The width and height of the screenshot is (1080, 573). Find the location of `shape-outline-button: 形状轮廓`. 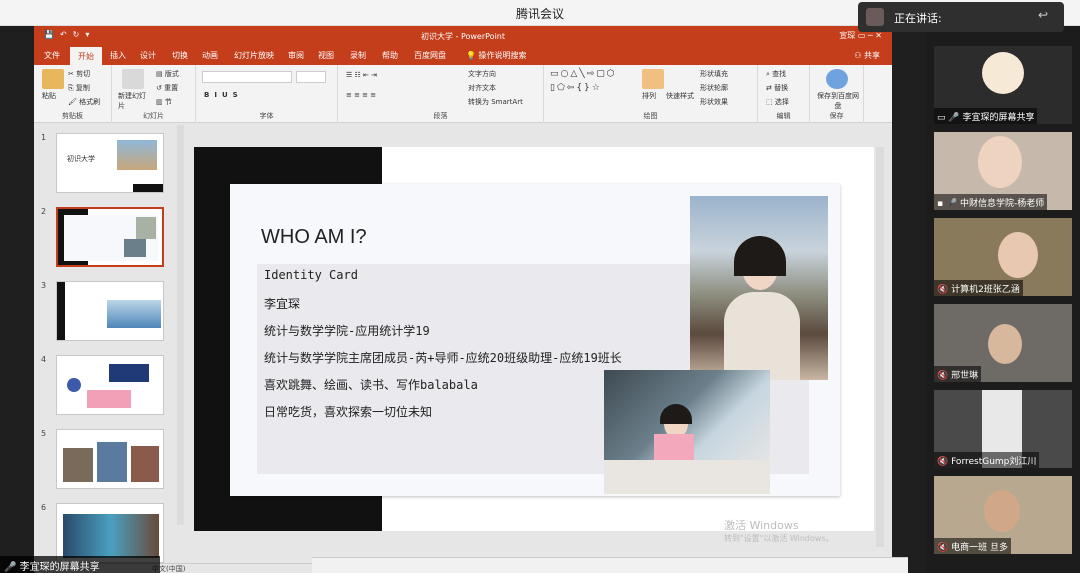

shape-outline-button: 形状轮廓 is located at coordinates (714, 88).